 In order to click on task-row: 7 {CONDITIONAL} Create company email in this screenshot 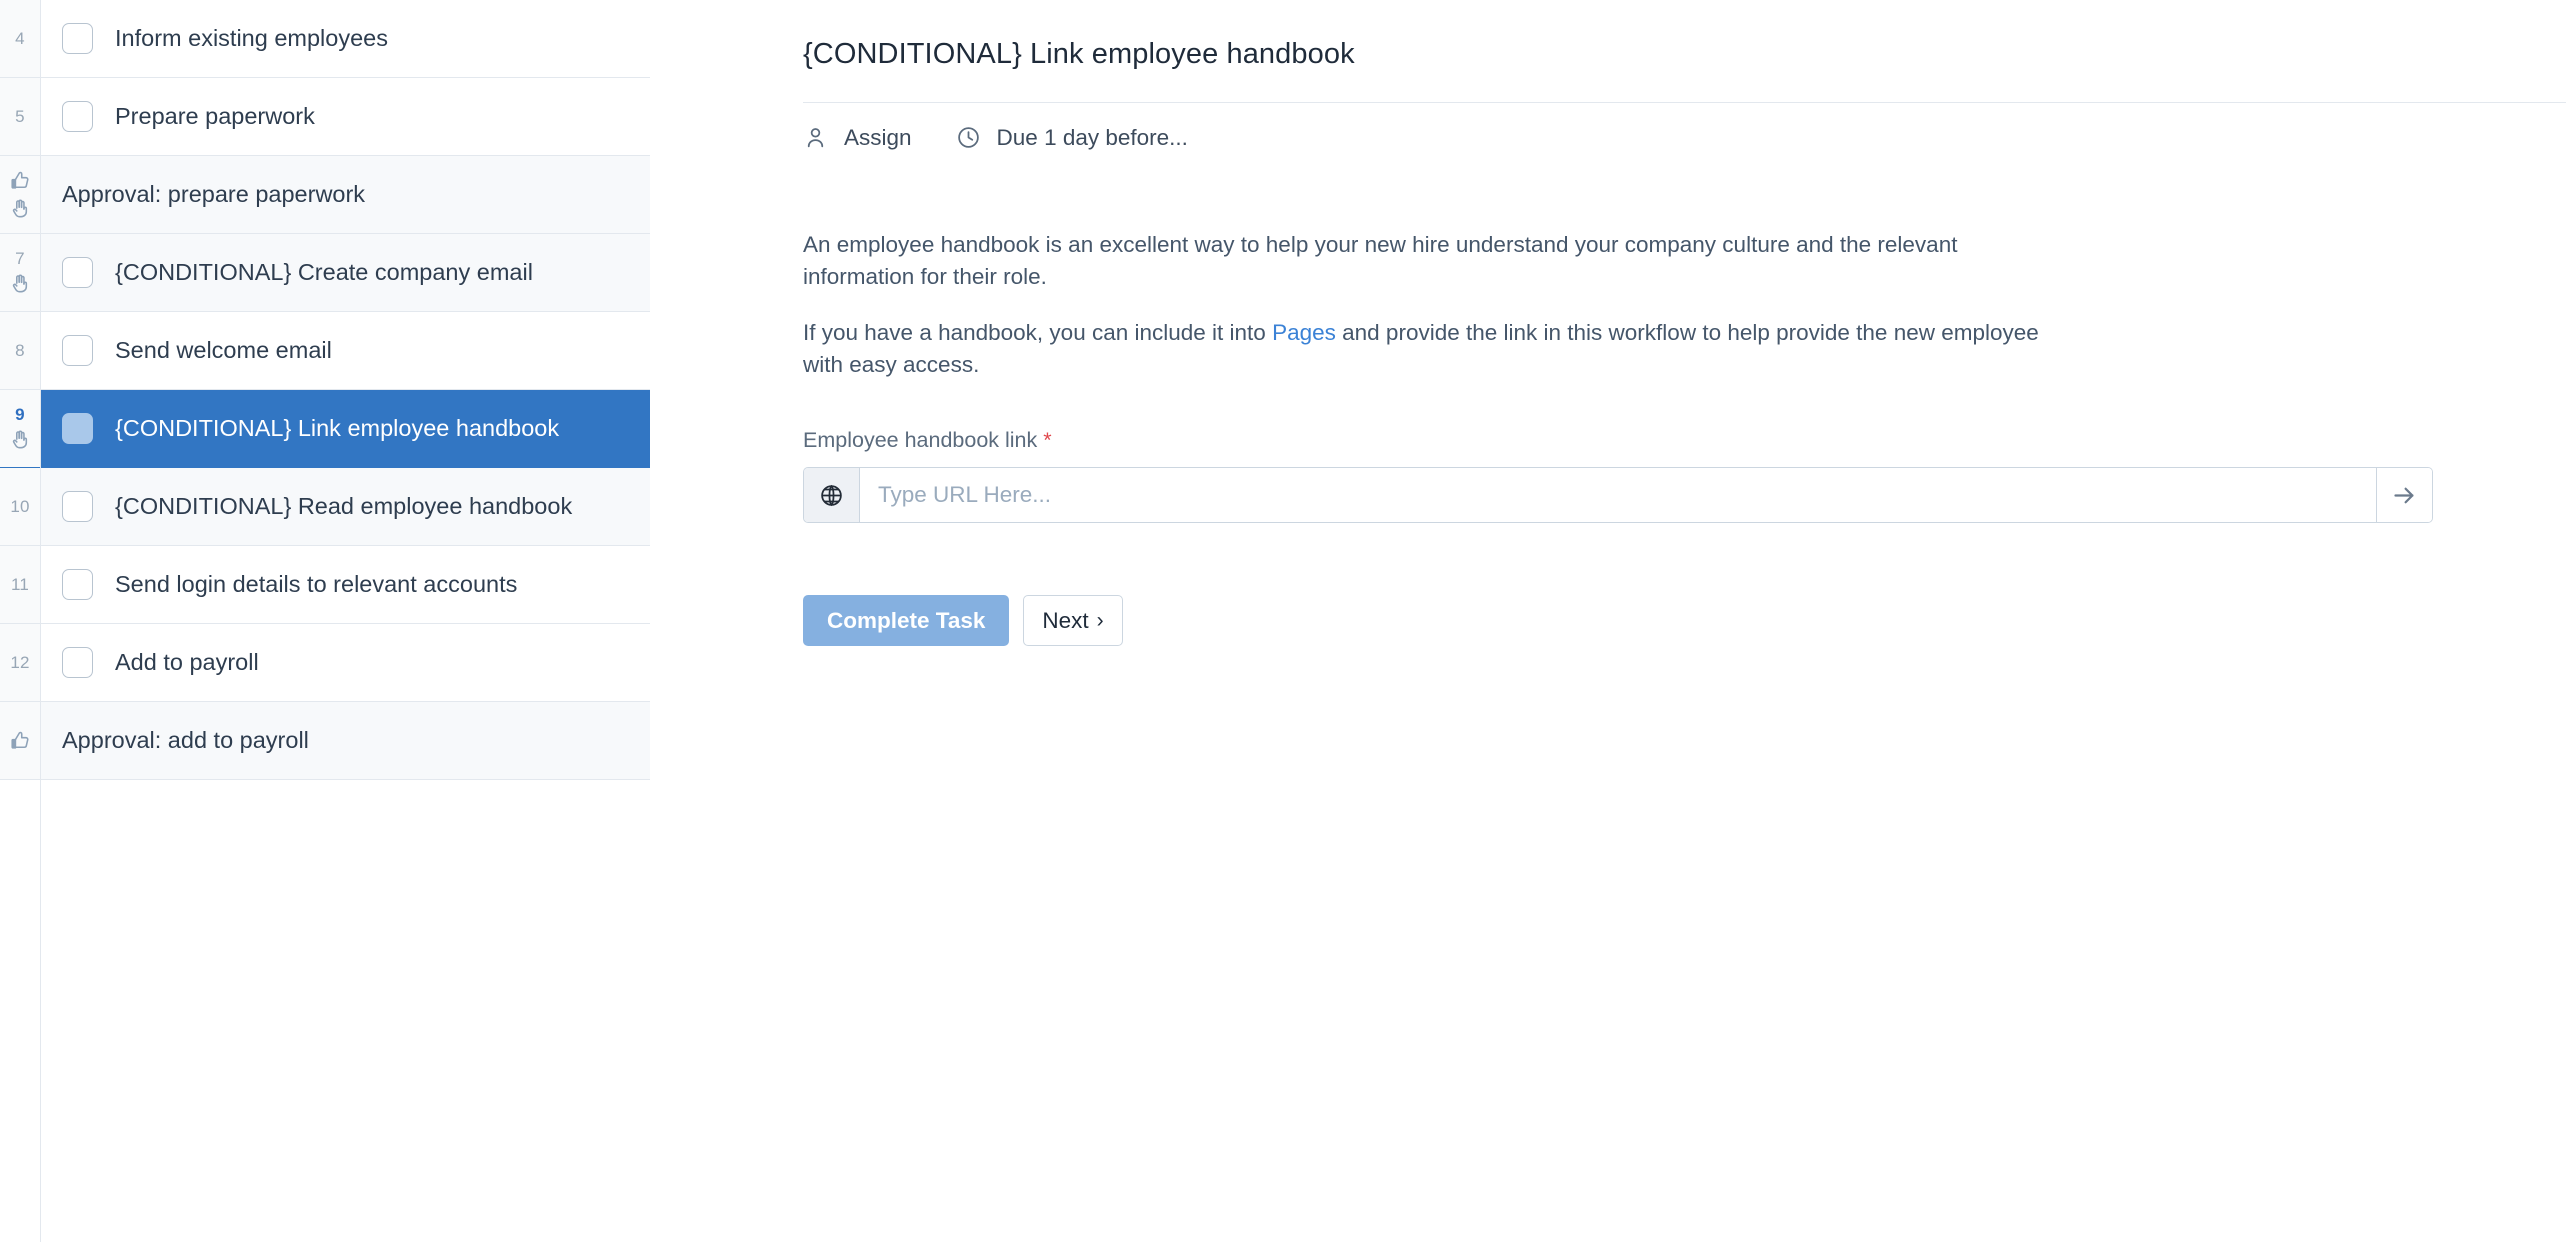, I will do `click(325, 273)`.